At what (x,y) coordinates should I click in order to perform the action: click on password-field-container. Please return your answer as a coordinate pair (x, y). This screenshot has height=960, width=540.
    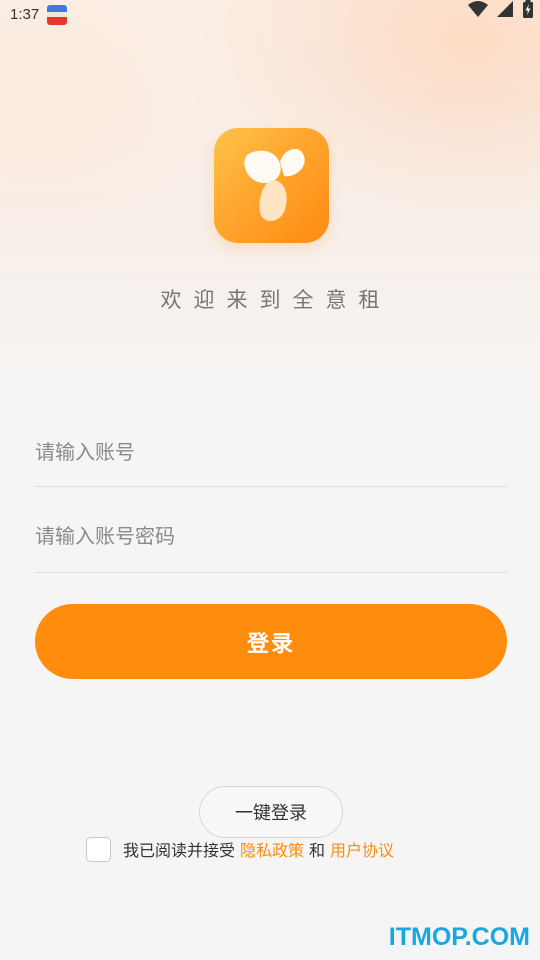
    Looking at the image, I should click on (271, 536).